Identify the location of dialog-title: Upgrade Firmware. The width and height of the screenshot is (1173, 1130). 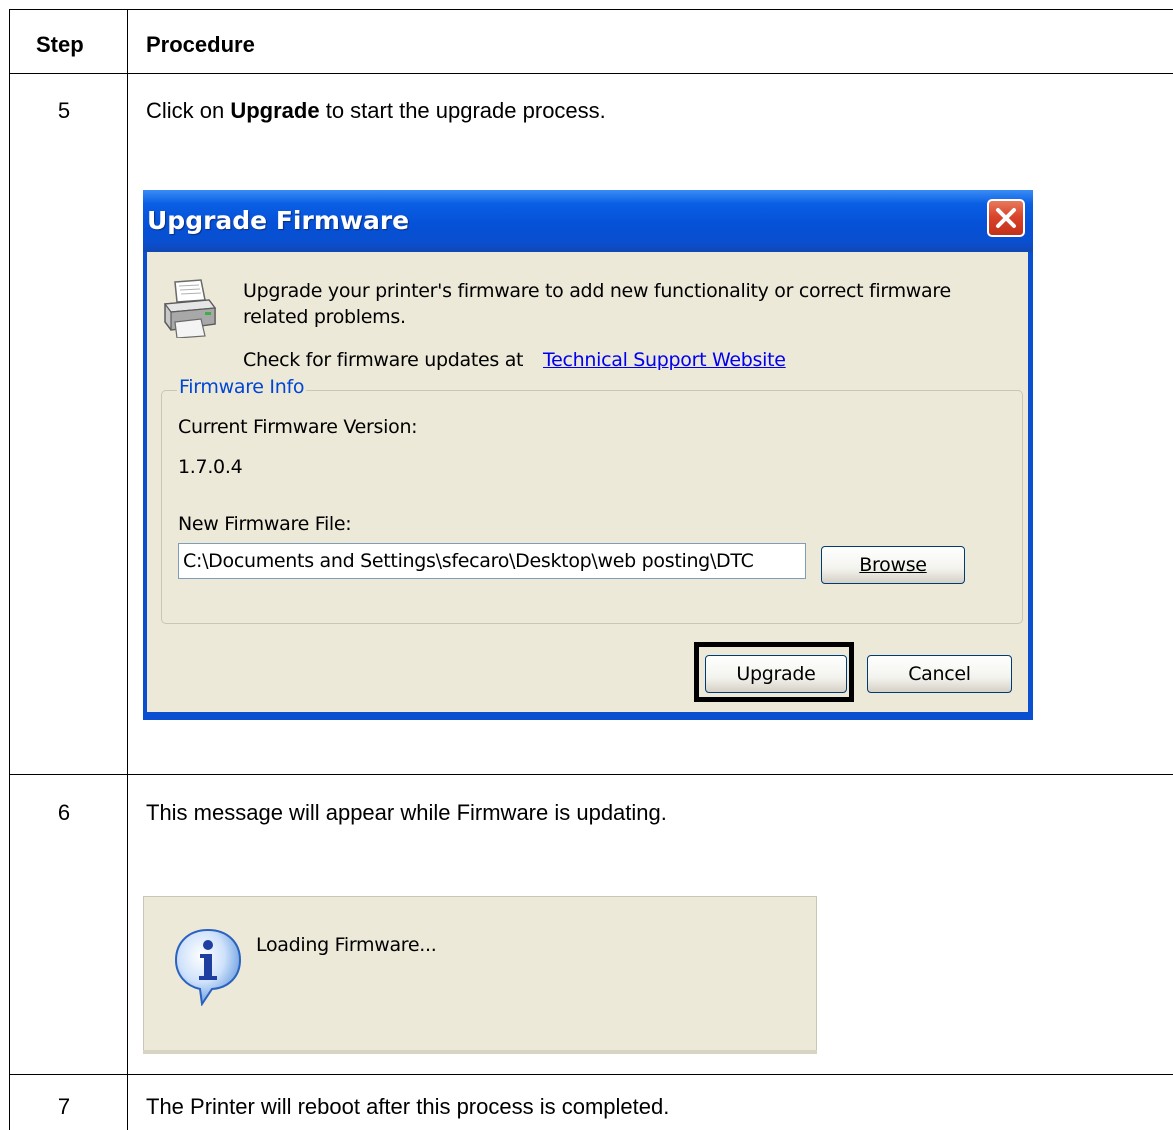
(278, 220).